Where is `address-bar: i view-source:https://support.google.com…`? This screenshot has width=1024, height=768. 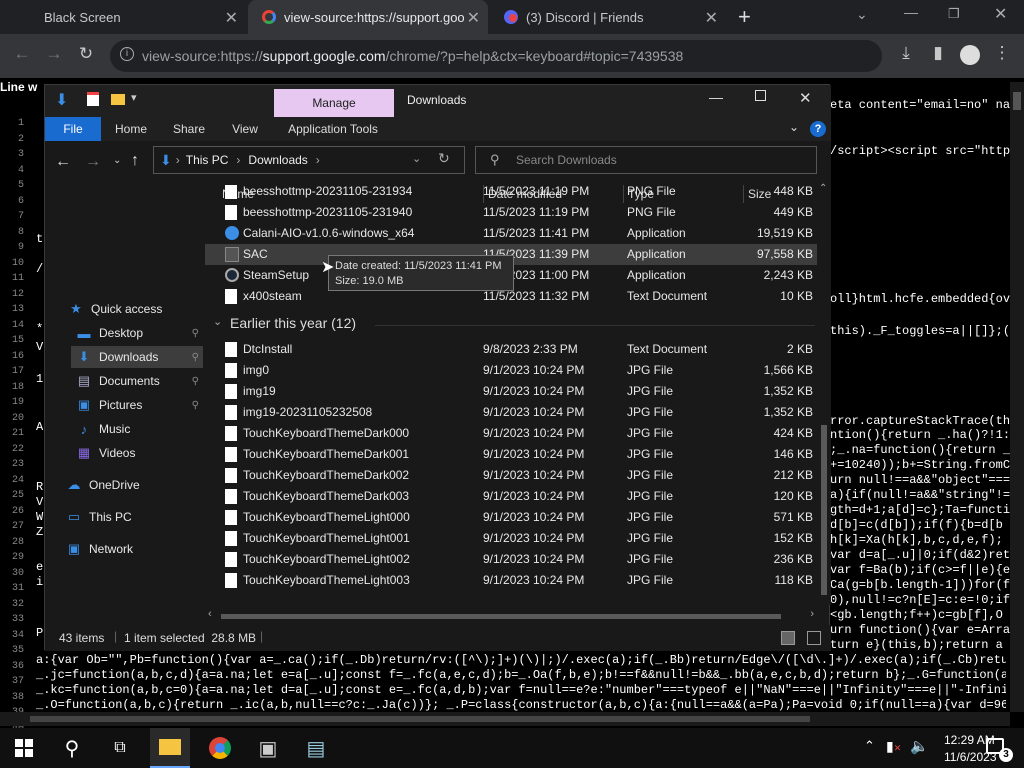
address-bar: i view-source:https://support.google.com… is located at coordinates (496, 56).